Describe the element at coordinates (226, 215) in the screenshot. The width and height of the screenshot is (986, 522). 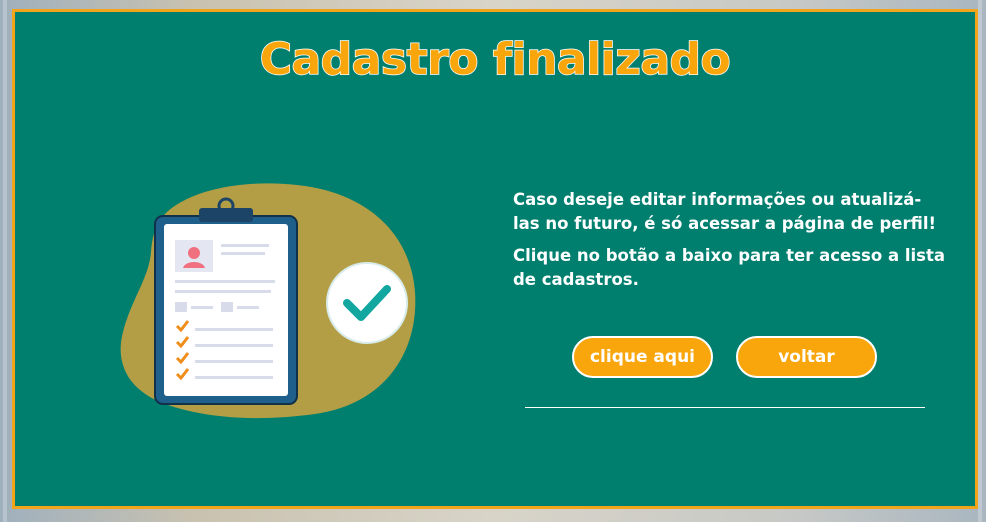
I see `clipboard-clip` at that location.